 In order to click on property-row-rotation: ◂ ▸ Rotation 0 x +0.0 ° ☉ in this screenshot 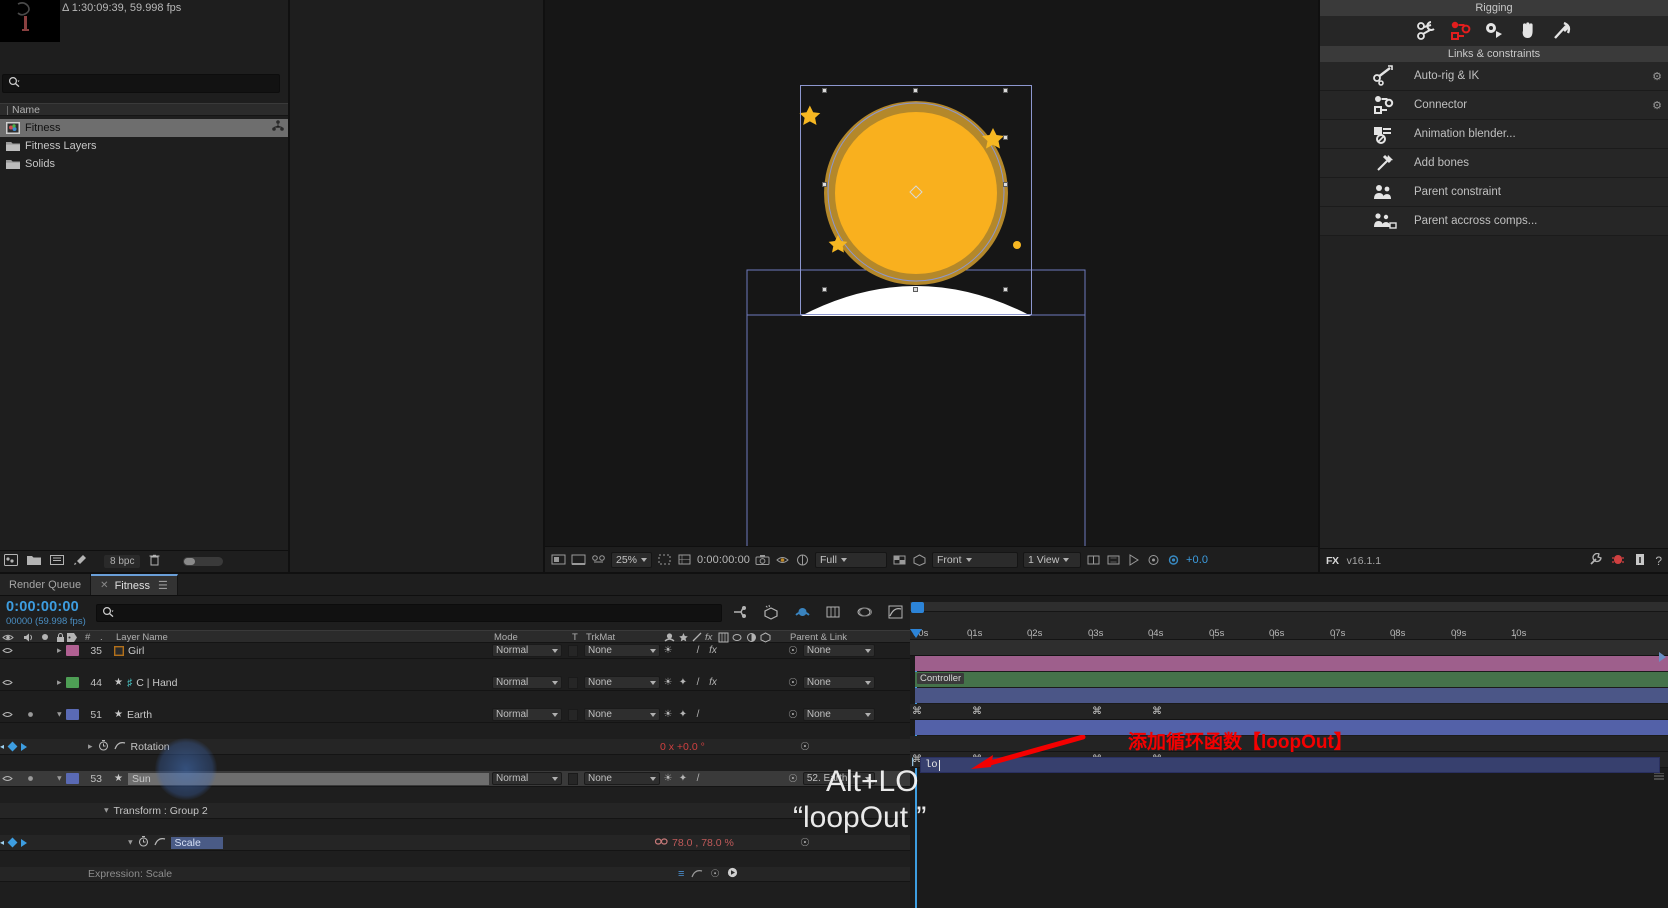, I will do `click(455, 747)`.